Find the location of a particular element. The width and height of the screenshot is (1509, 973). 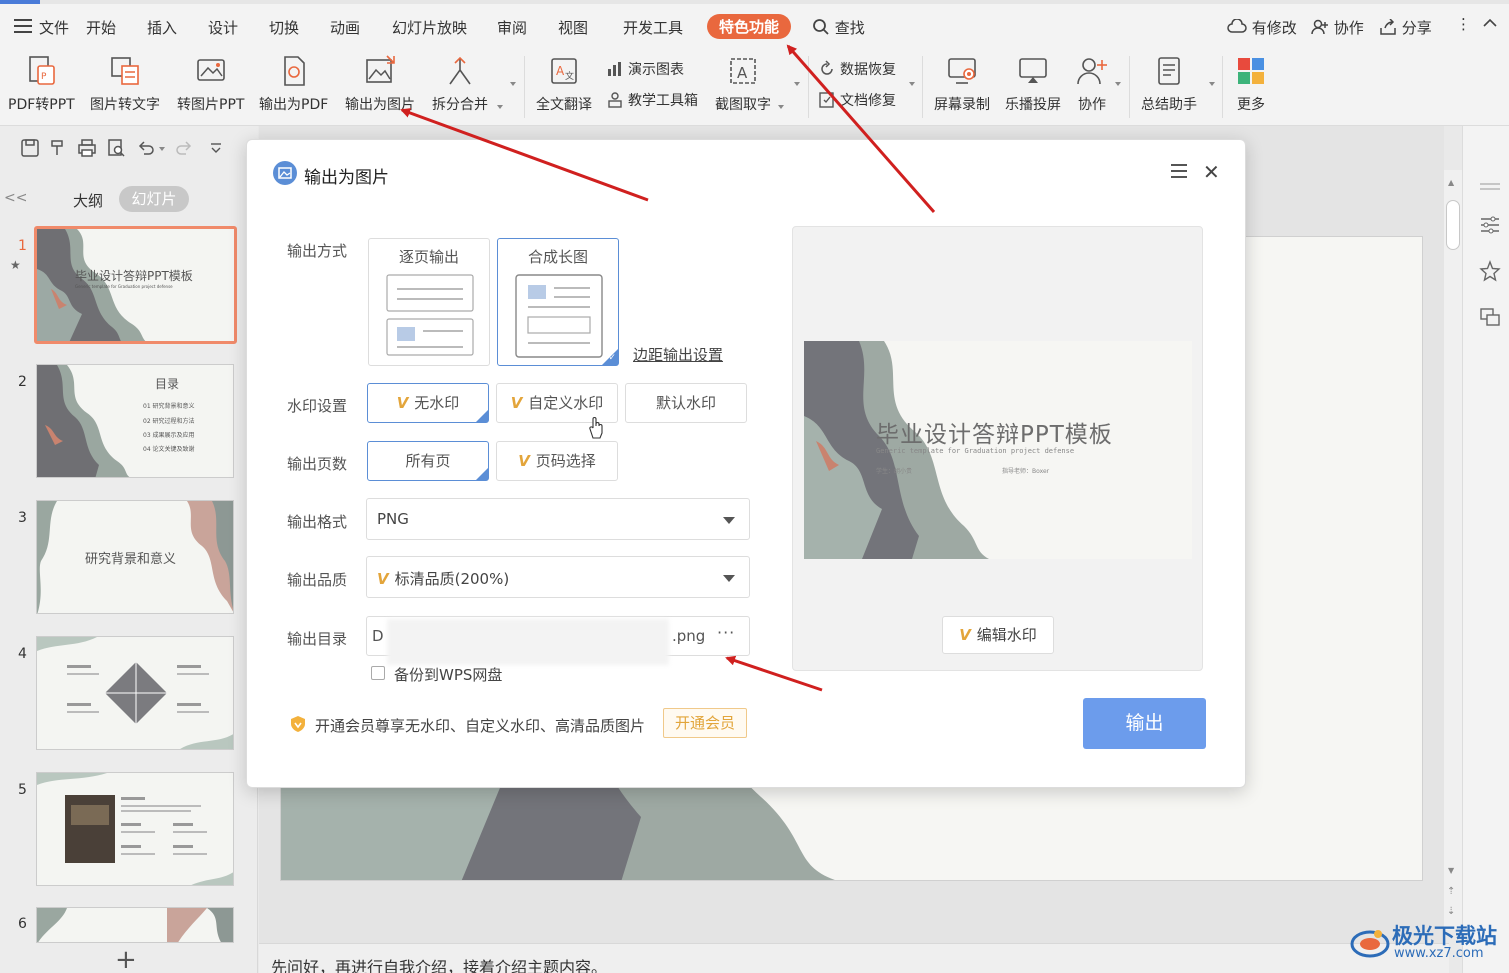

demo-chart-button: 演示图表 is located at coordinates (645, 69).